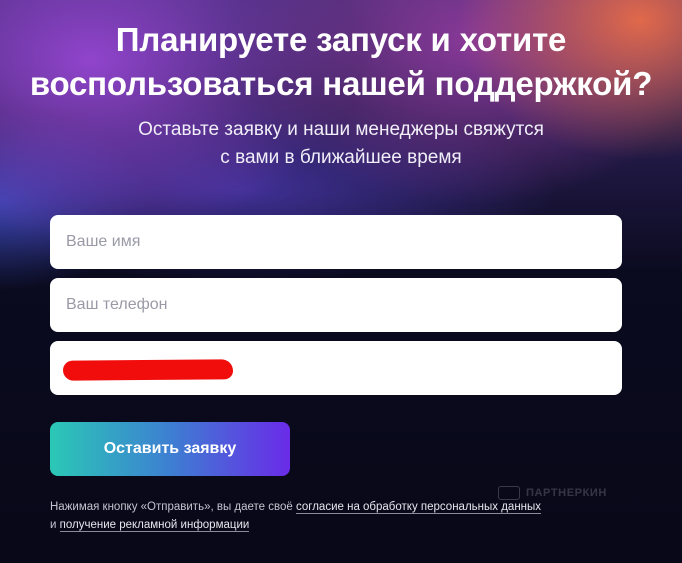 The image size is (682, 563). Describe the element at coordinates (154, 525) in the screenshot. I see `advertising-info-link: получение рекламной информации` at that location.